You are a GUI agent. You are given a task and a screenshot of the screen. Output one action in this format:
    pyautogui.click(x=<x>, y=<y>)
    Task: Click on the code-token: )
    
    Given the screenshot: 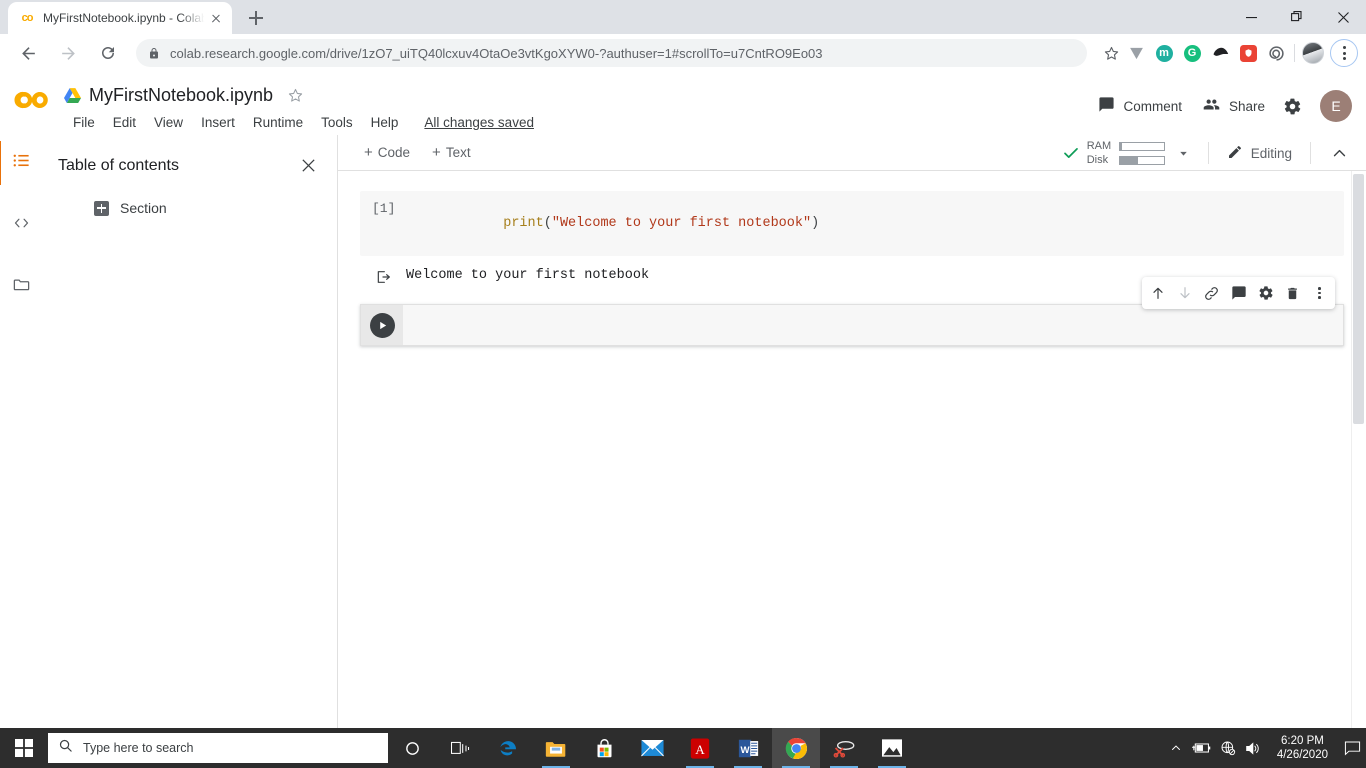 What is the action you would take?
    pyautogui.click(x=815, y=223)
    